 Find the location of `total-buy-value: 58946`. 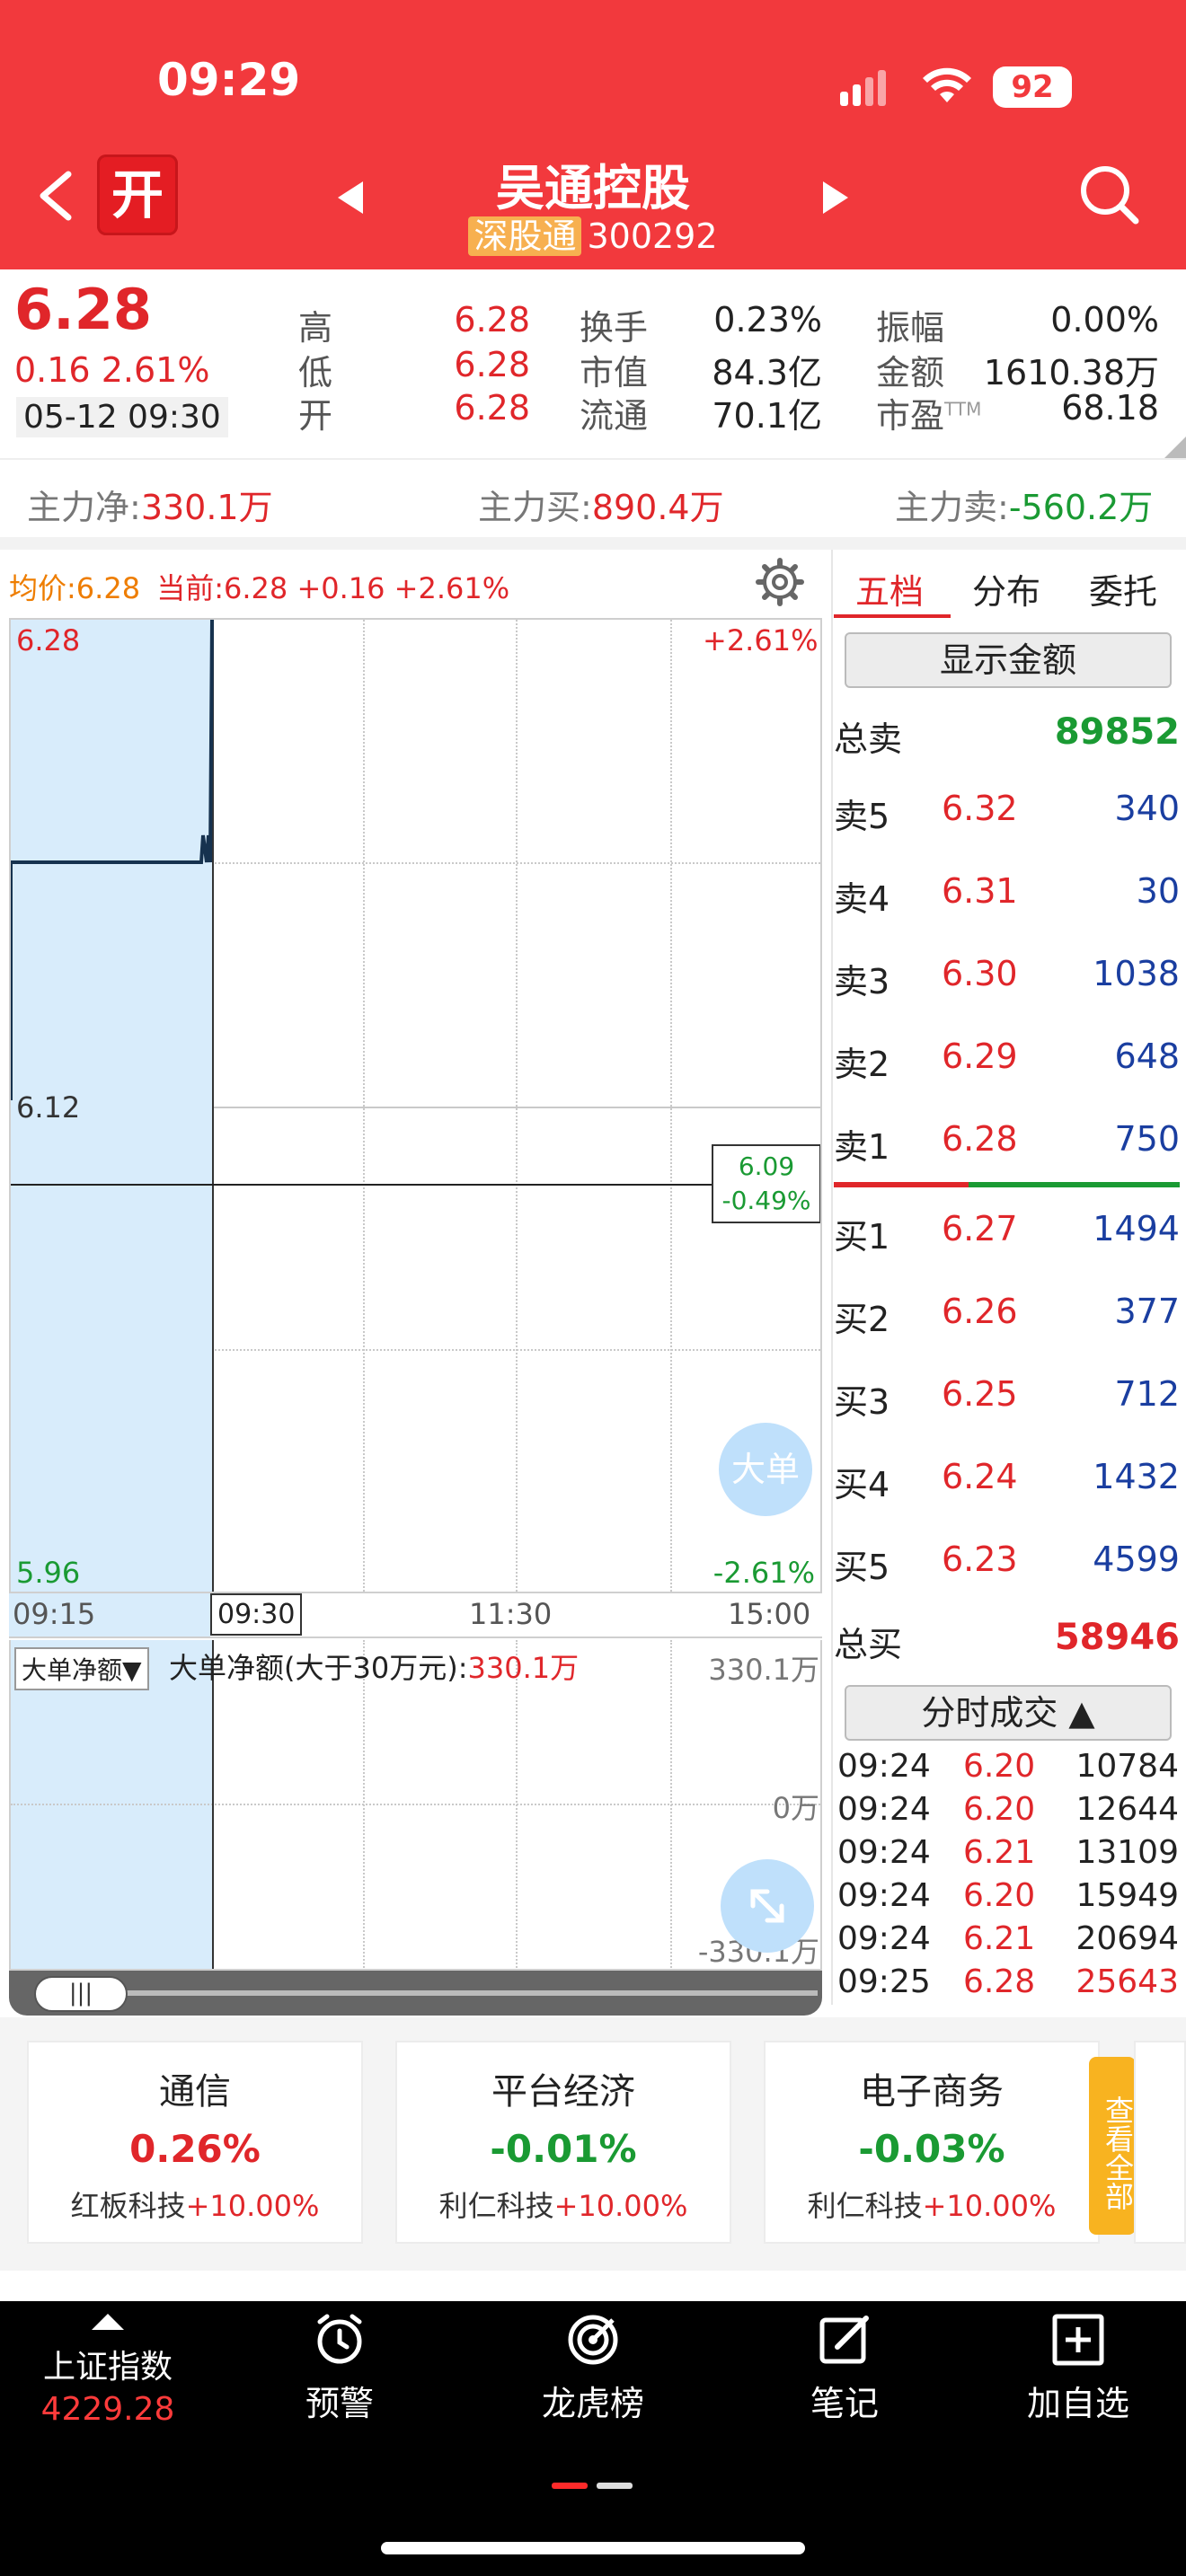

total-buy-value: 58946 is located at coordinates (1117, 1637).